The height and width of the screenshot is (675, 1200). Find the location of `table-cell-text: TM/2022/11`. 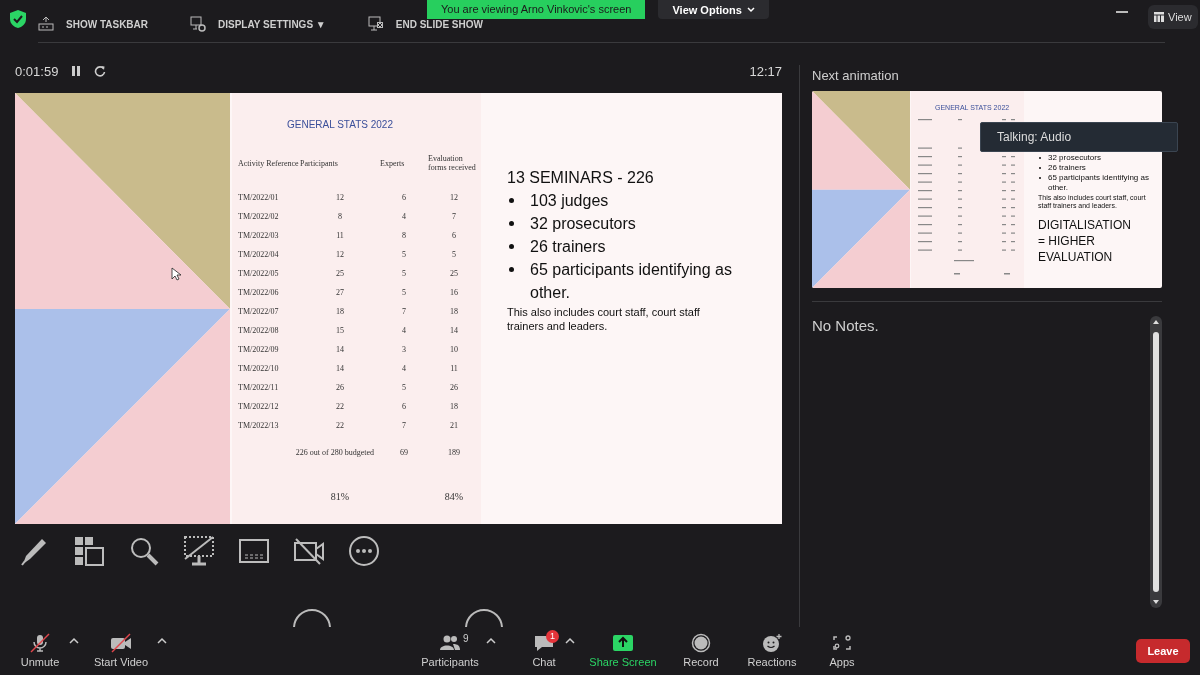

table-cell-text: TM/2022/11 is located at coordinates (259, 387).